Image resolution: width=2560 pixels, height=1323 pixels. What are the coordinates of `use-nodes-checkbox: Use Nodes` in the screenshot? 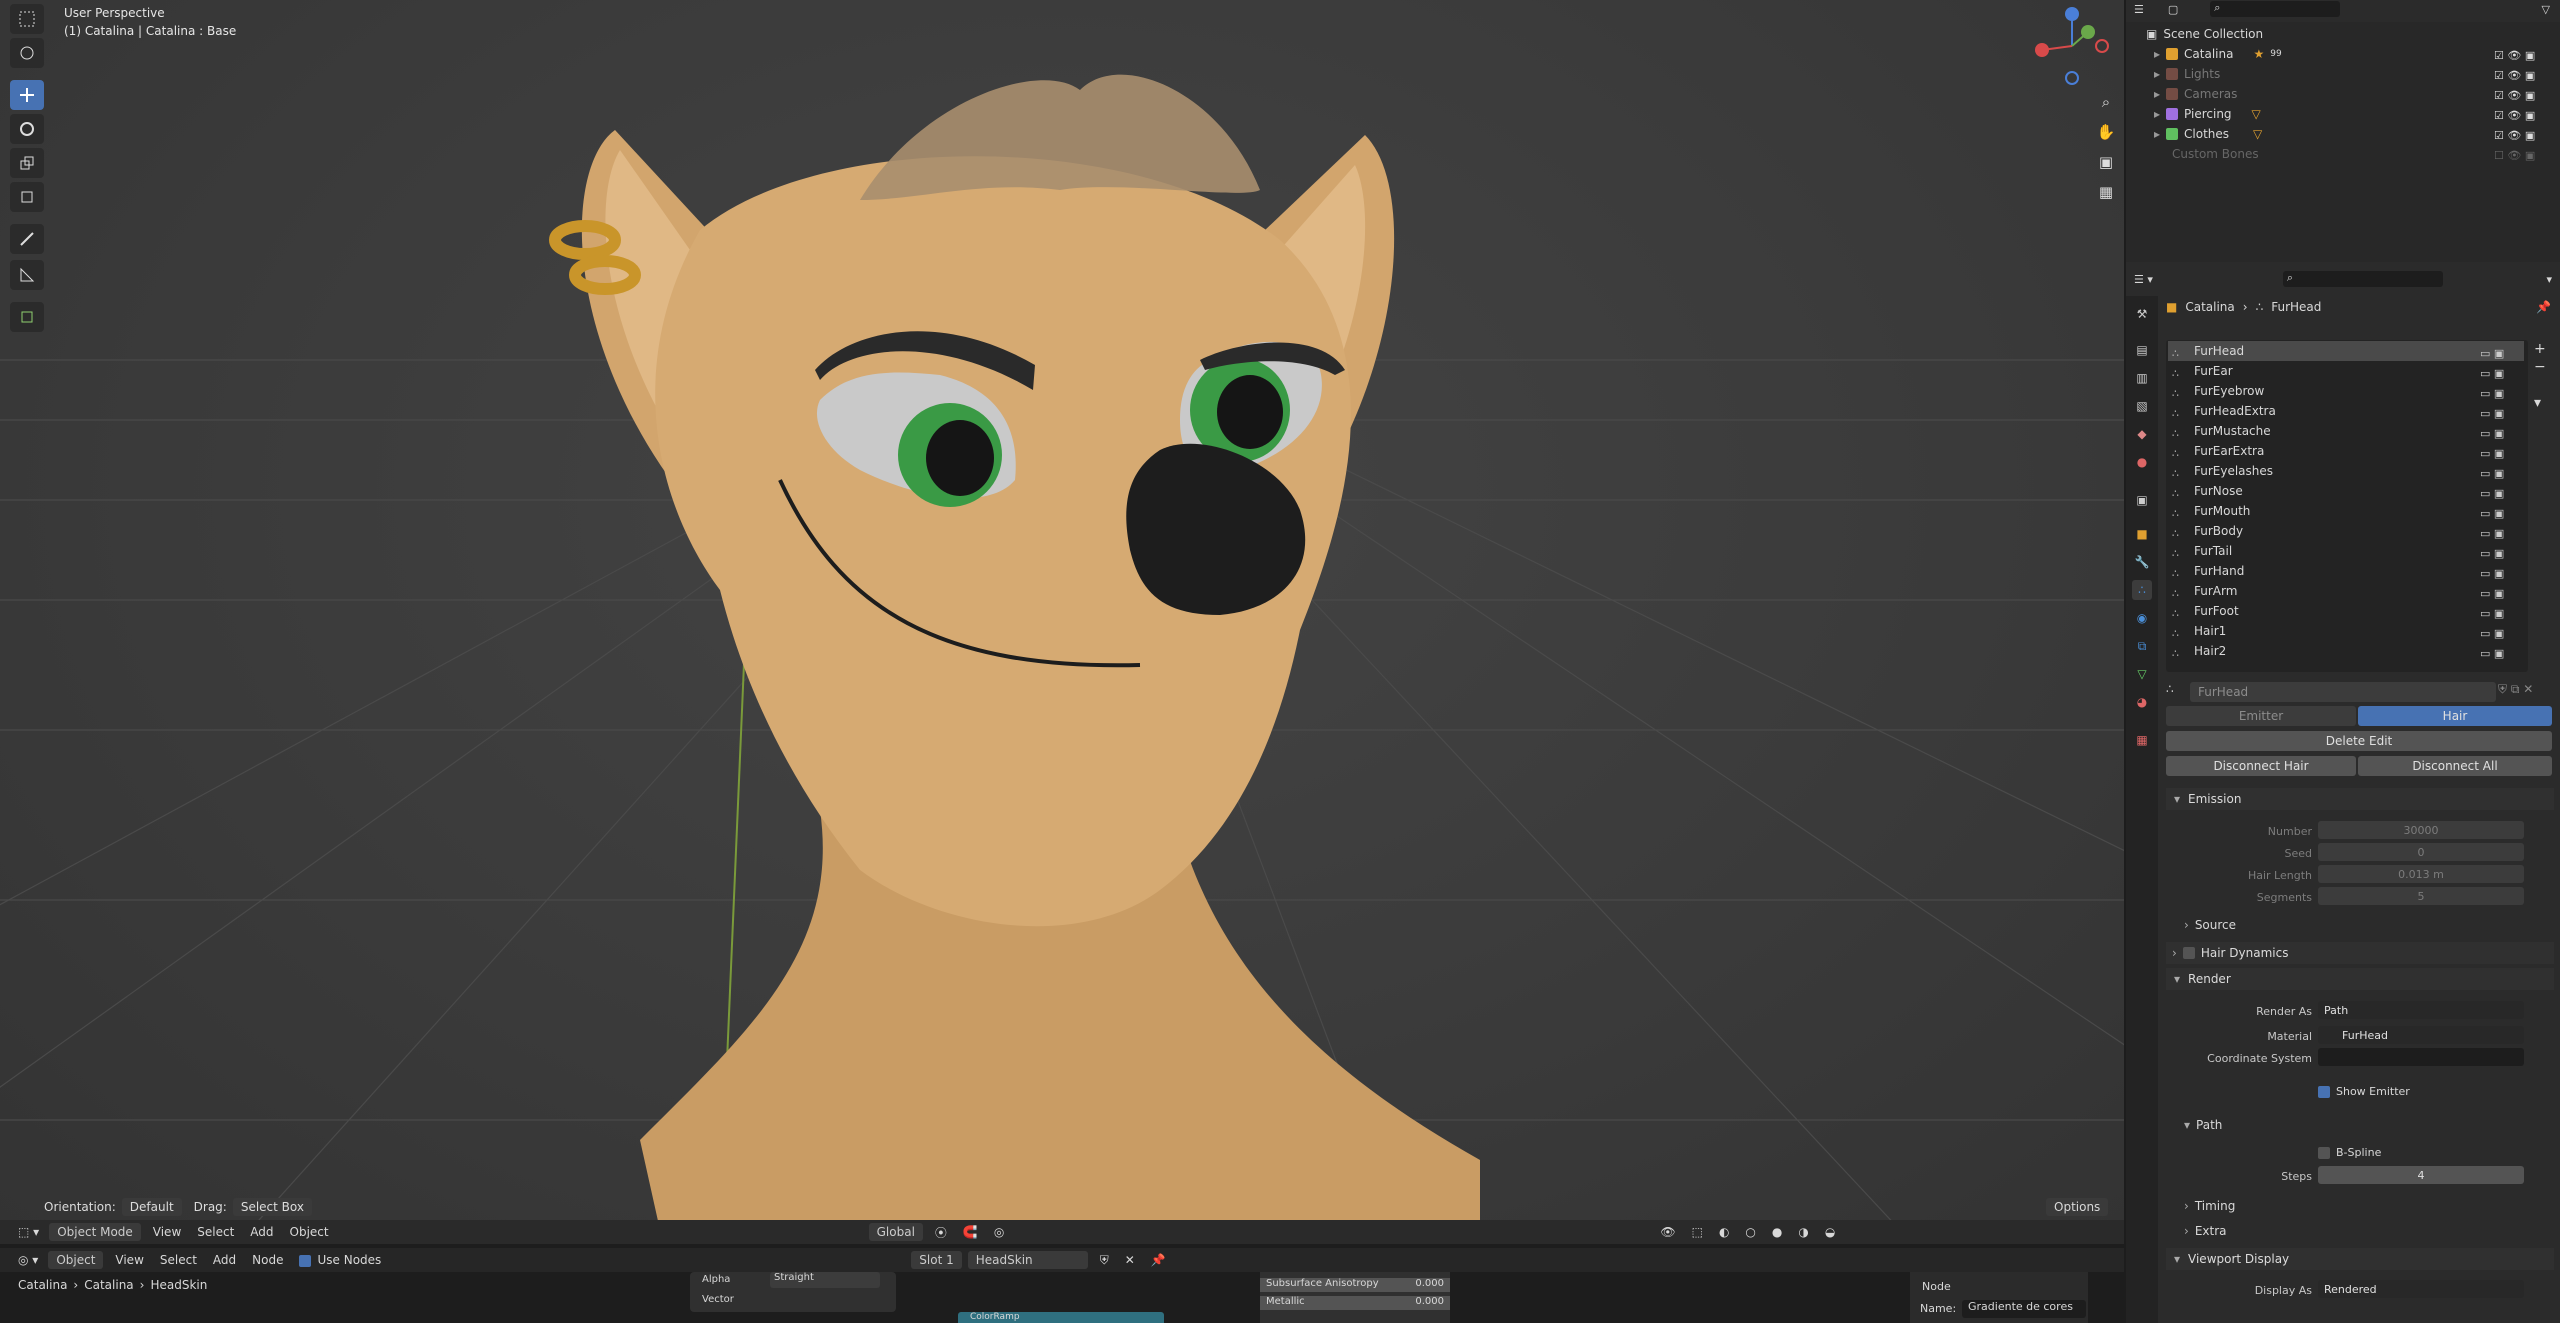 It's located at (340, 1260).